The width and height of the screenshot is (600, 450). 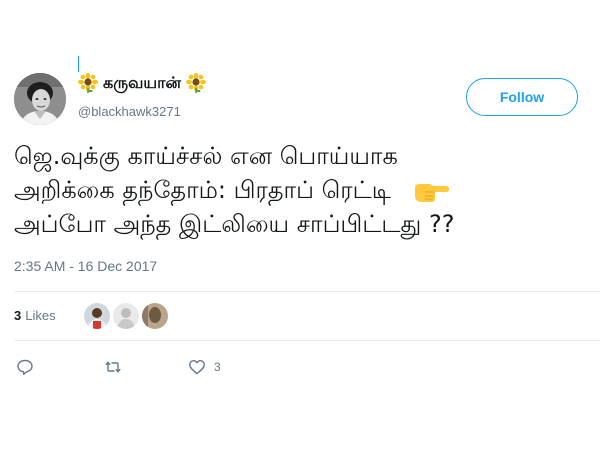 What do you see at coordinates (85, 266) in the screenshot?
I see `tweet-timestamp: 2:35 AM - 16 Dec 2017` at bounding box center [85, 266].